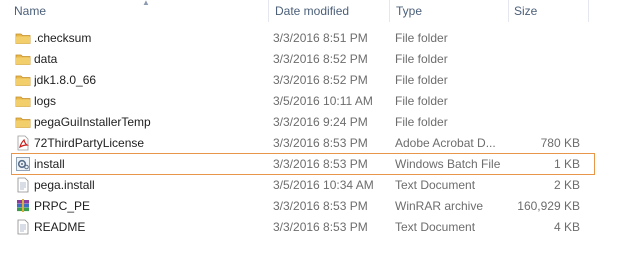 This screenshot has width=640, height=258. What do you see at coordinates (63, 38) in the screenshot?
I see `file-name: .checksum` at bounding box center [63, 38].